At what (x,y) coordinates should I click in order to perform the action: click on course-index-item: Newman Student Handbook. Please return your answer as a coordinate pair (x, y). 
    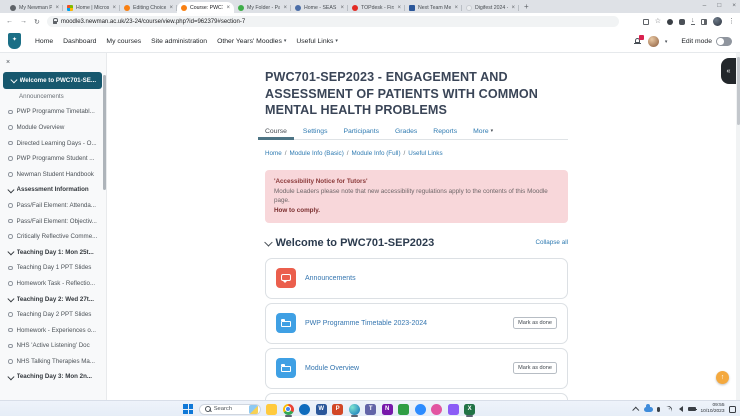
    Looking at the image, I should click on (51, 174).